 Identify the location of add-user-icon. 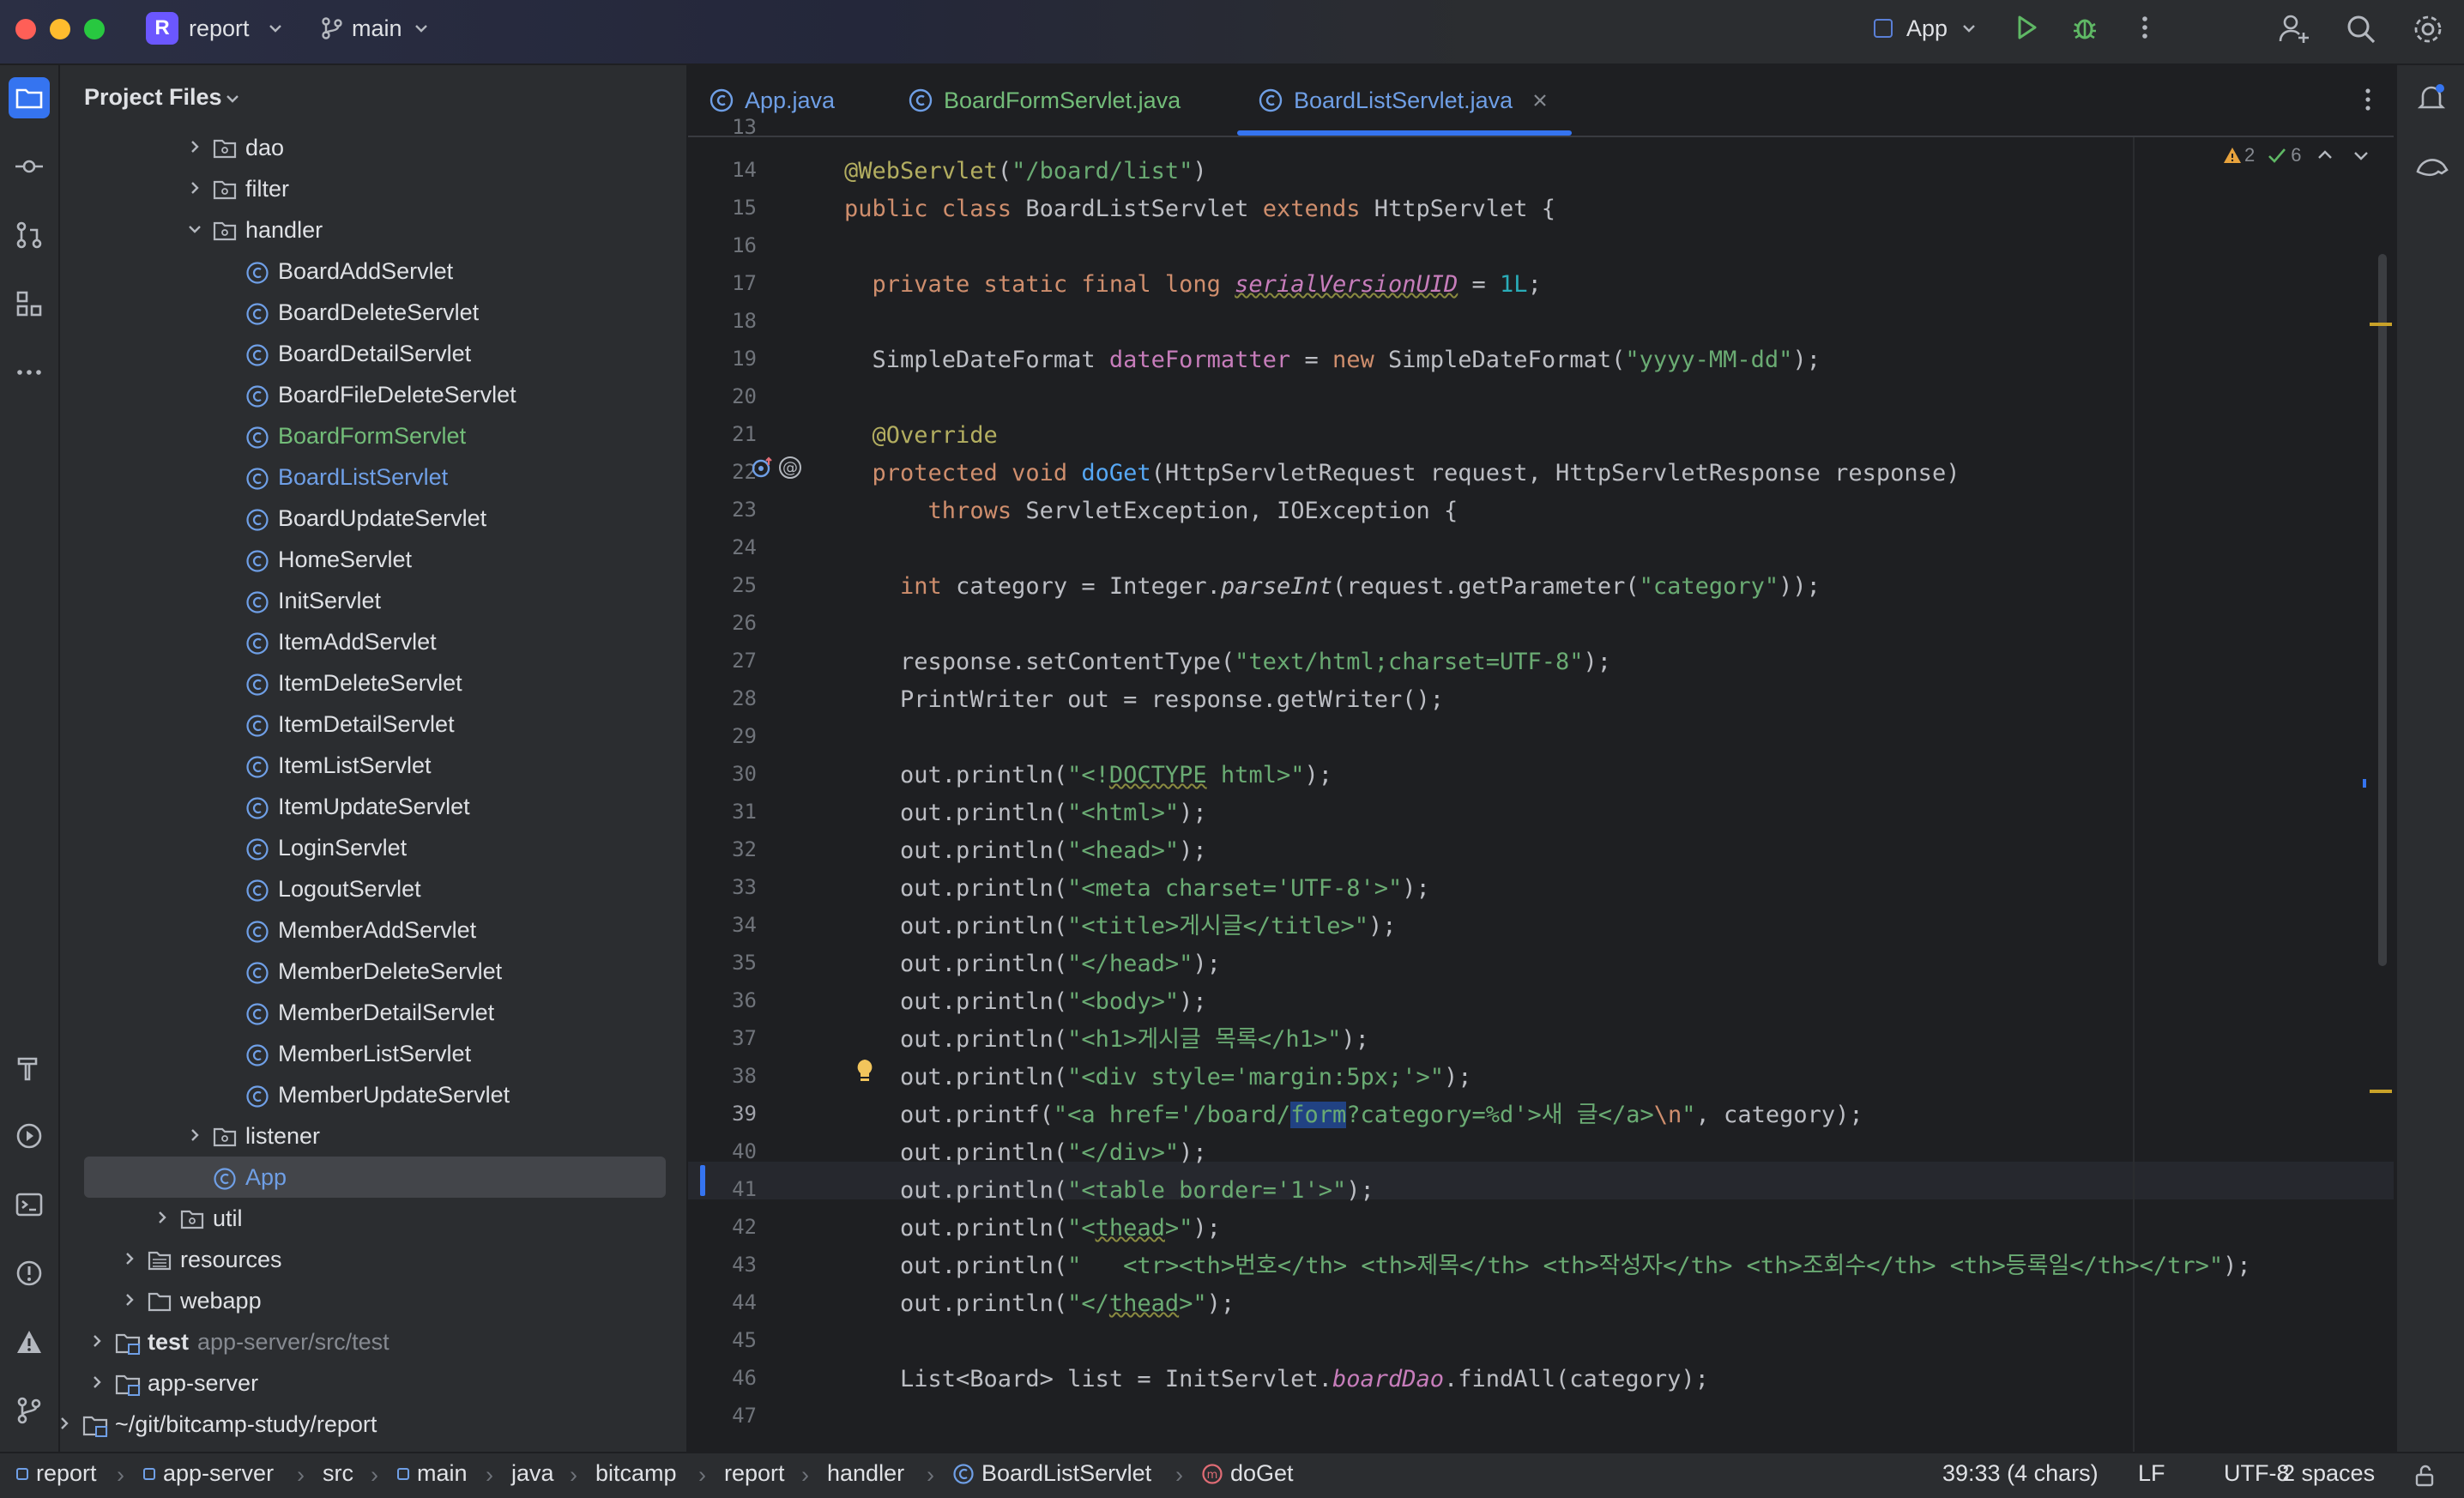
(2294, 29).